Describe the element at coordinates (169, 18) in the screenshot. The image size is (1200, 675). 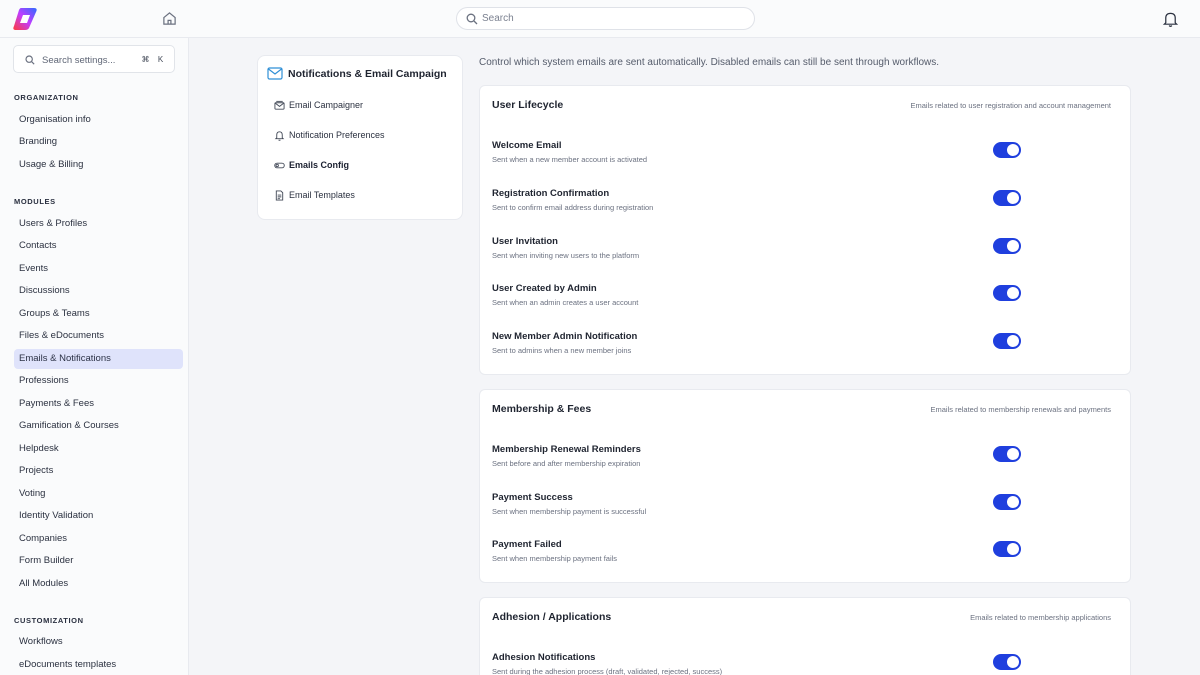
I see `home-icon` at that location.